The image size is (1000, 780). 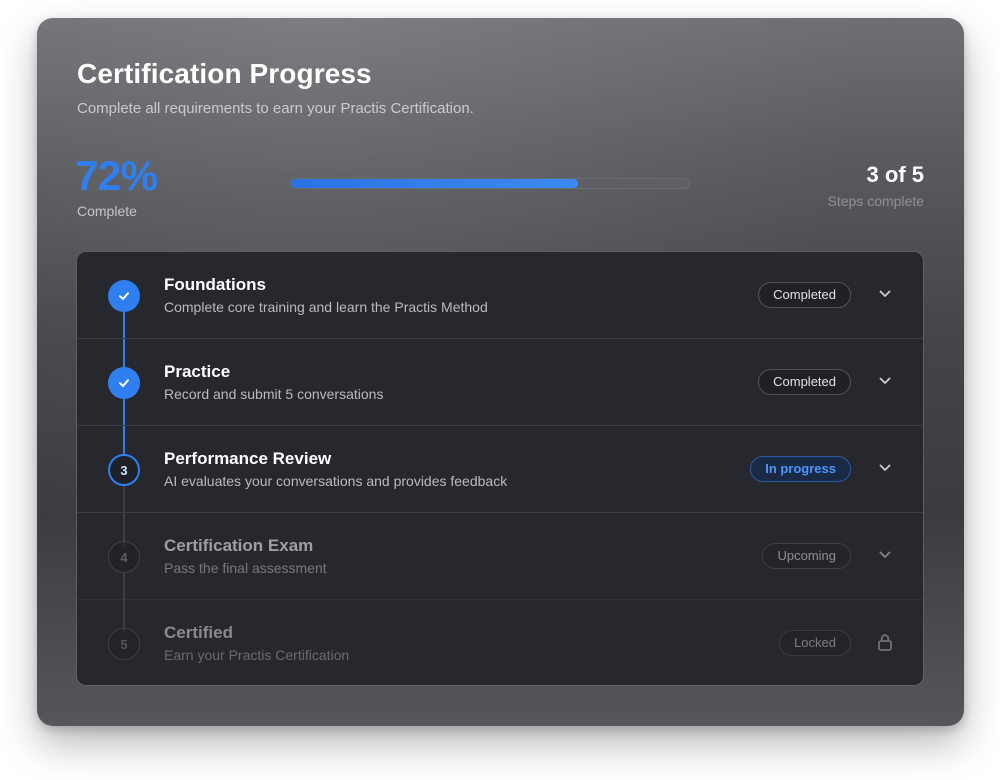 What do you see at coordinates (885, 642) in the screenshot?
I see `lock-icon` at bounding box center [885, 642].